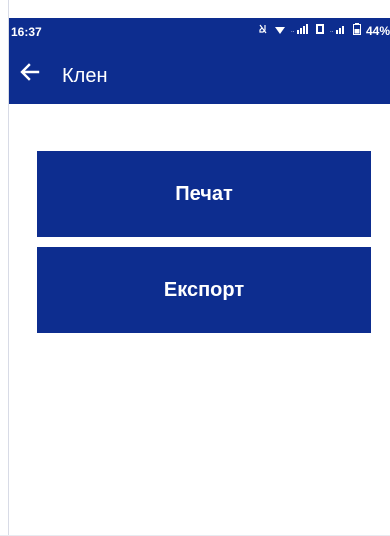  I want to click on mute-icon, so click(263, 30).